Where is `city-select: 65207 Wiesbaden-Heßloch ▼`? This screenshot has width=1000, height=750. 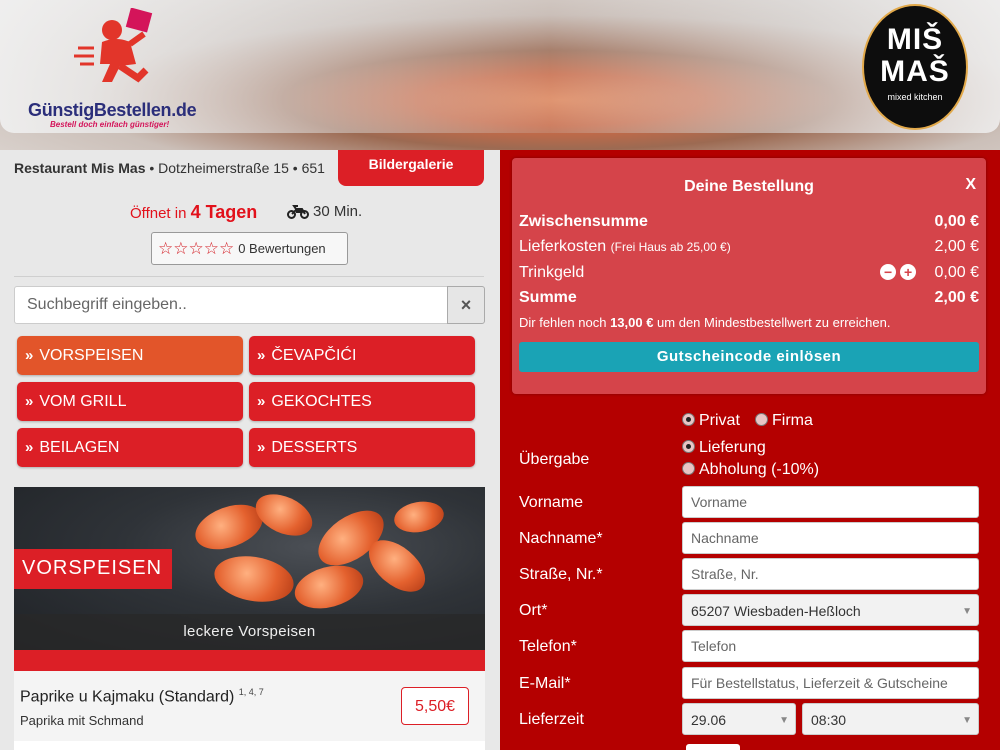
city-select: 65207 Wiesbaden-Heßloch ▼ is located at coordinates (830, 610).